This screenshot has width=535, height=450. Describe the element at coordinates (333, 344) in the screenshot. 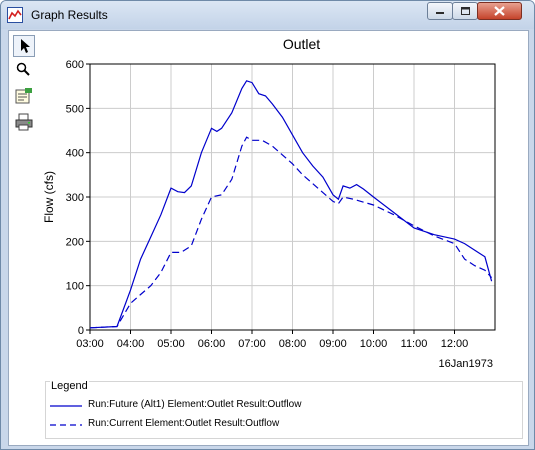

I see `x-tick-label: 09:00` at that location.